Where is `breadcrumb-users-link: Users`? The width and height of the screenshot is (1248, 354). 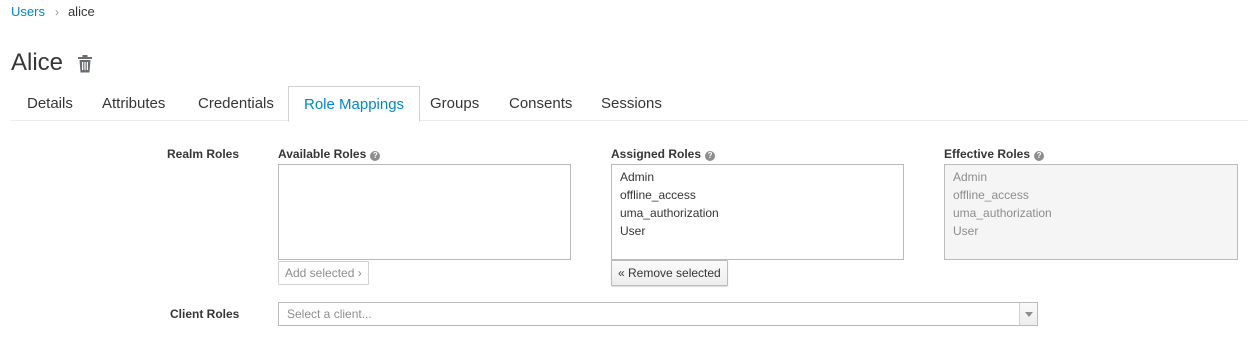
breadcrumb-users-link: Users is located at coordinates (28, 12).